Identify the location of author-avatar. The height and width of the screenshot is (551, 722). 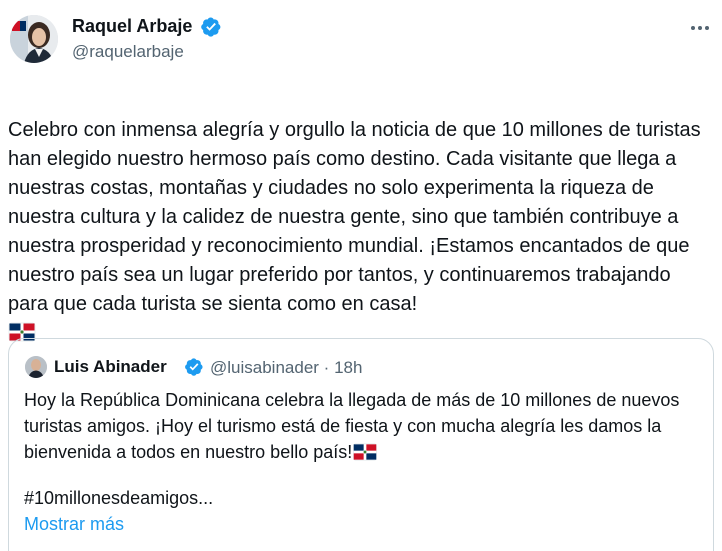
(34, 39).